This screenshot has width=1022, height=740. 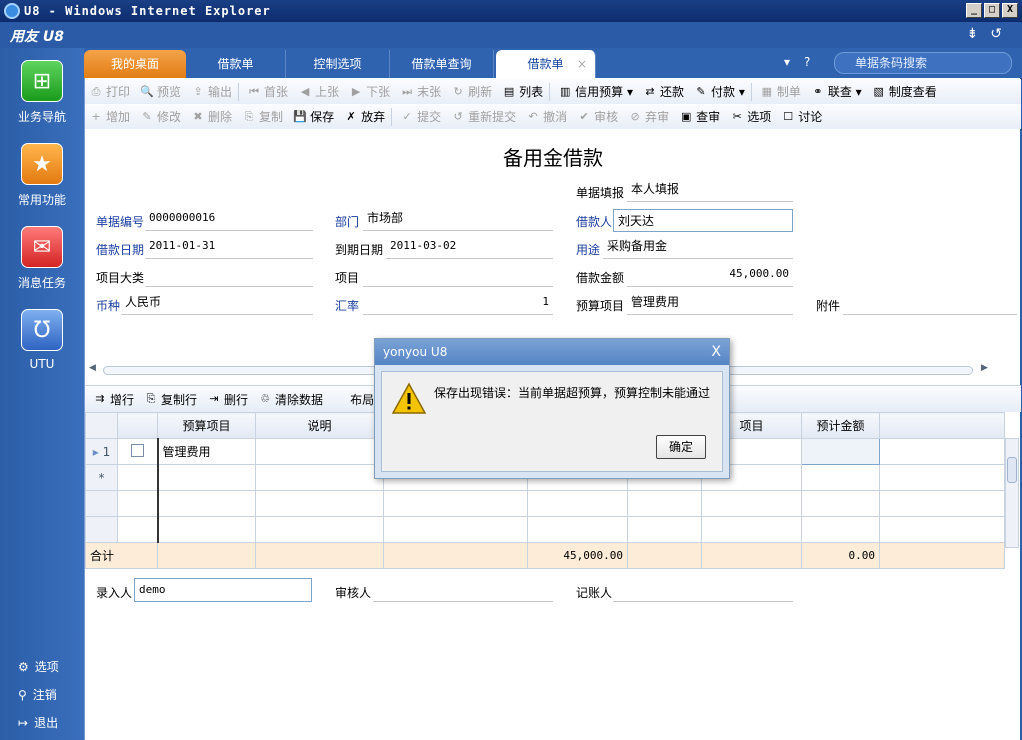 I want to click on minimize-button: _, so click(x=974, y=10).